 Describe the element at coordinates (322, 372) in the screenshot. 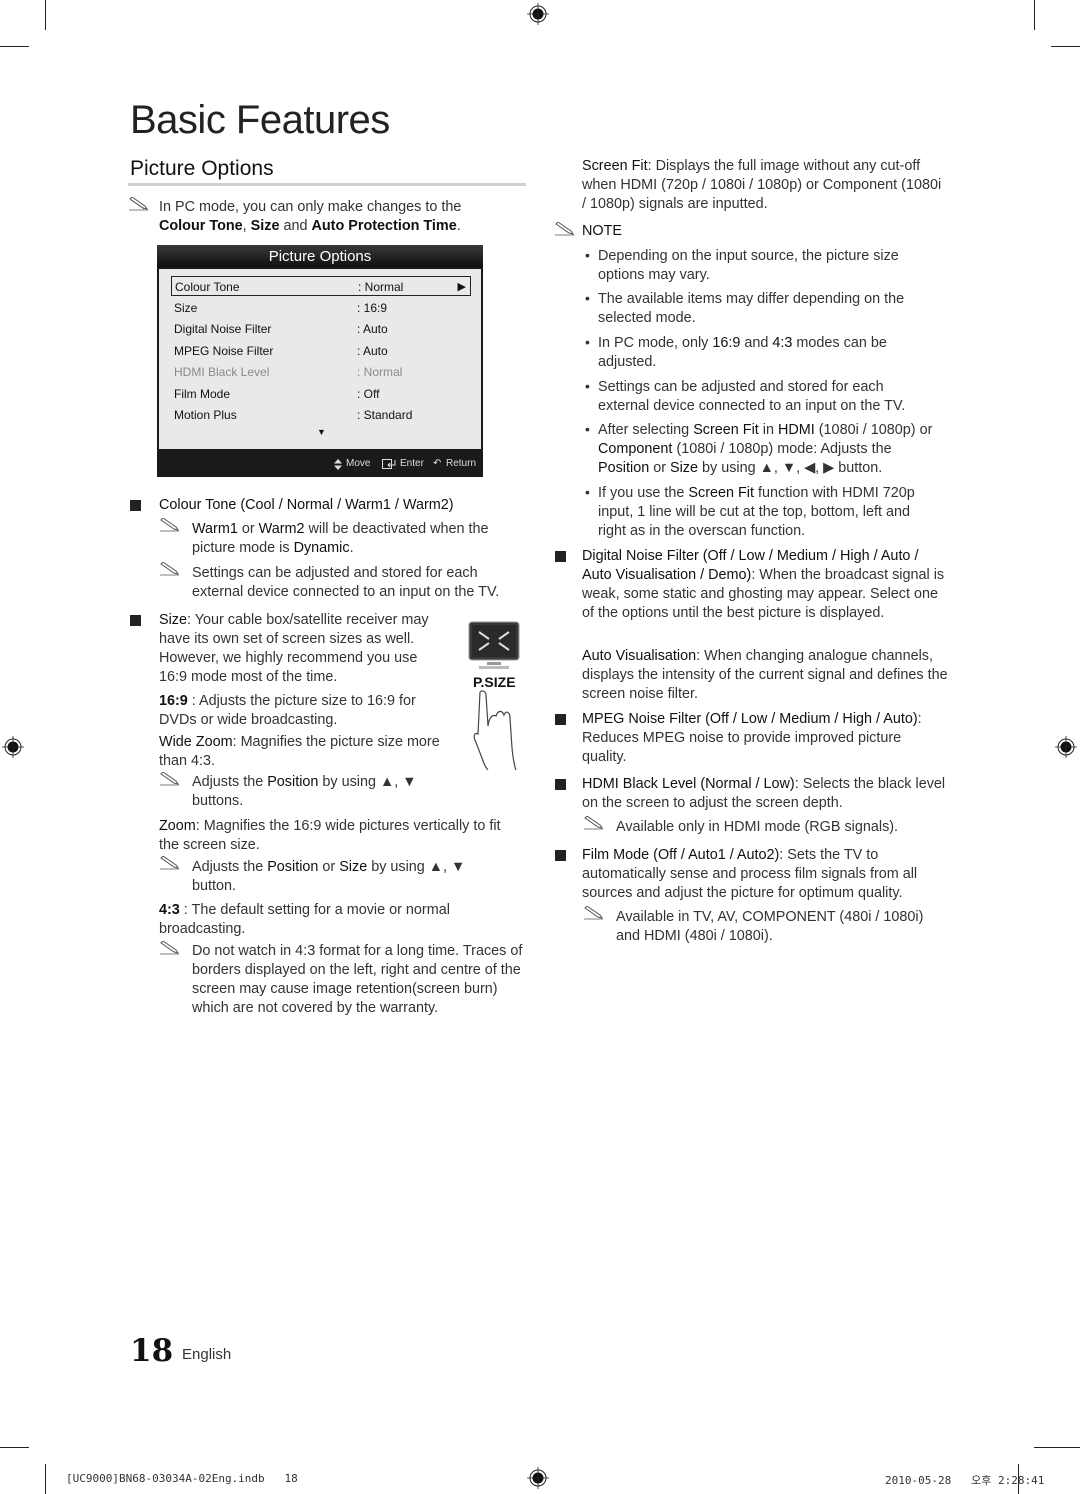

I see `osd-row-hdmi-black-level: HDMI Black Level : Normal` at that location.